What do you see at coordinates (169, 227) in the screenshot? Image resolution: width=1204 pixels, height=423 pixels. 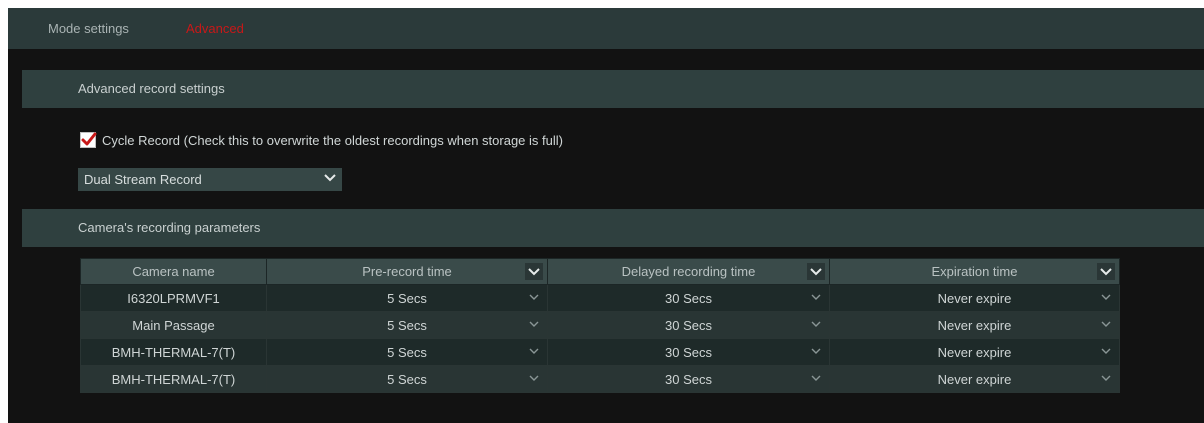 I see `section-title: Camera's recording parameters` at bounding box center [169, 227].